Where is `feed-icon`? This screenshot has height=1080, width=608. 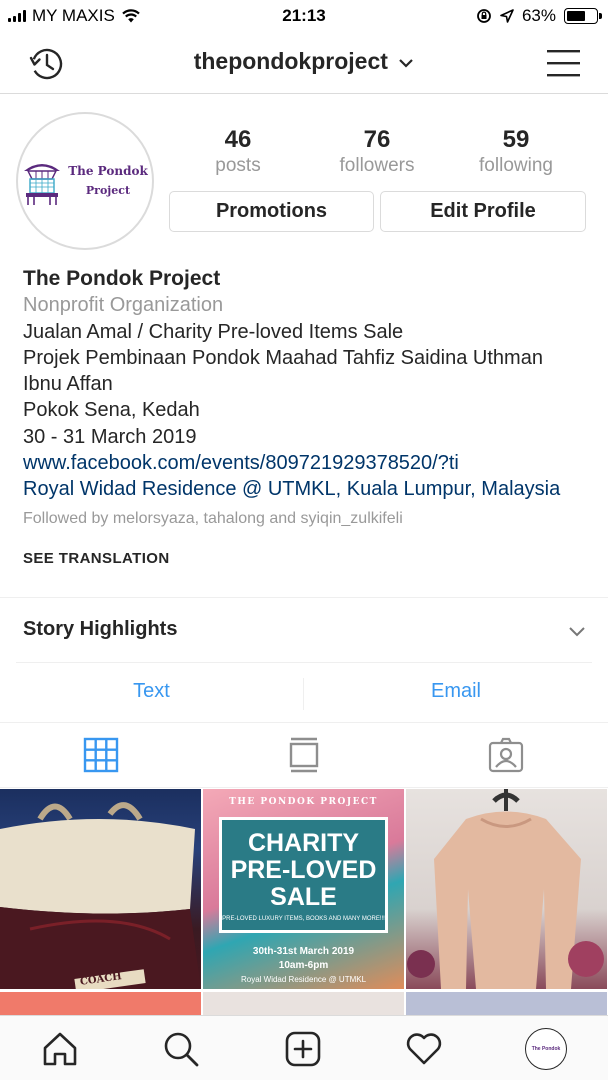
feed-icon is located at coordinates (304, 755).